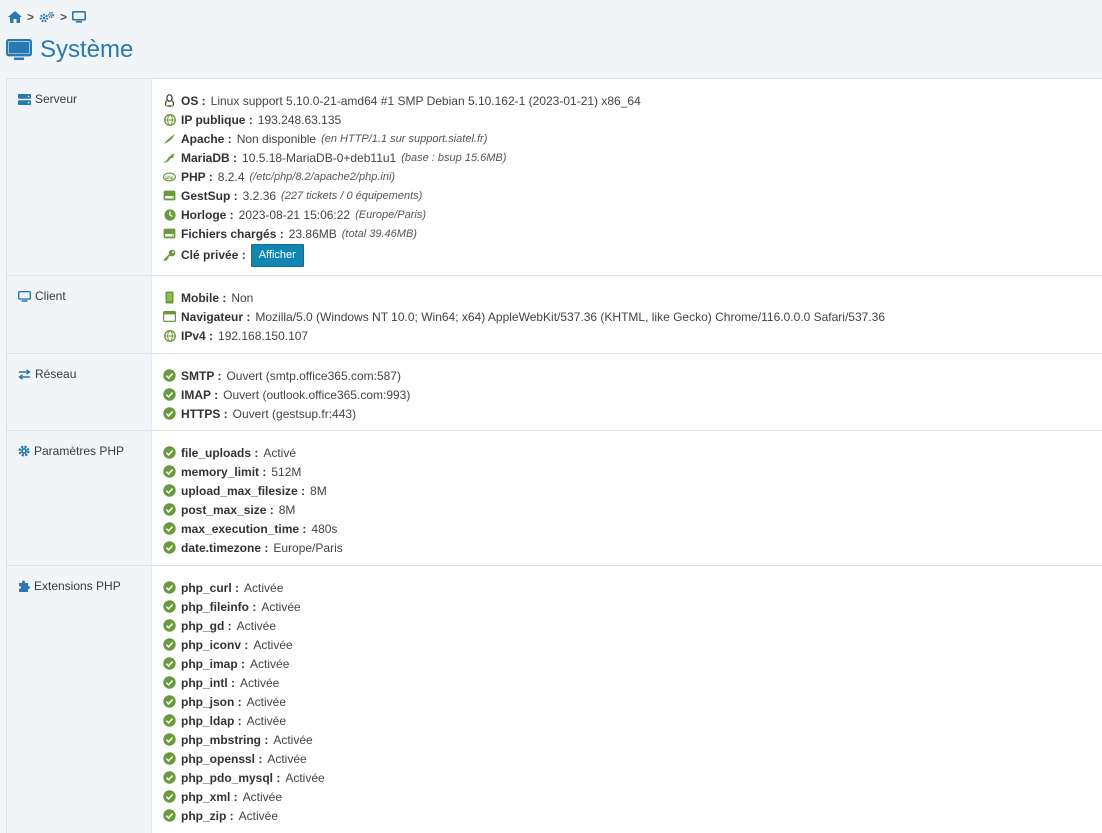 The height and width of the screenshot is (833, 1102). Describe the element at coordinates (632, 509) in the screenshot. I see `info-line-post-max-size: post_max_size : 8M` at that location.